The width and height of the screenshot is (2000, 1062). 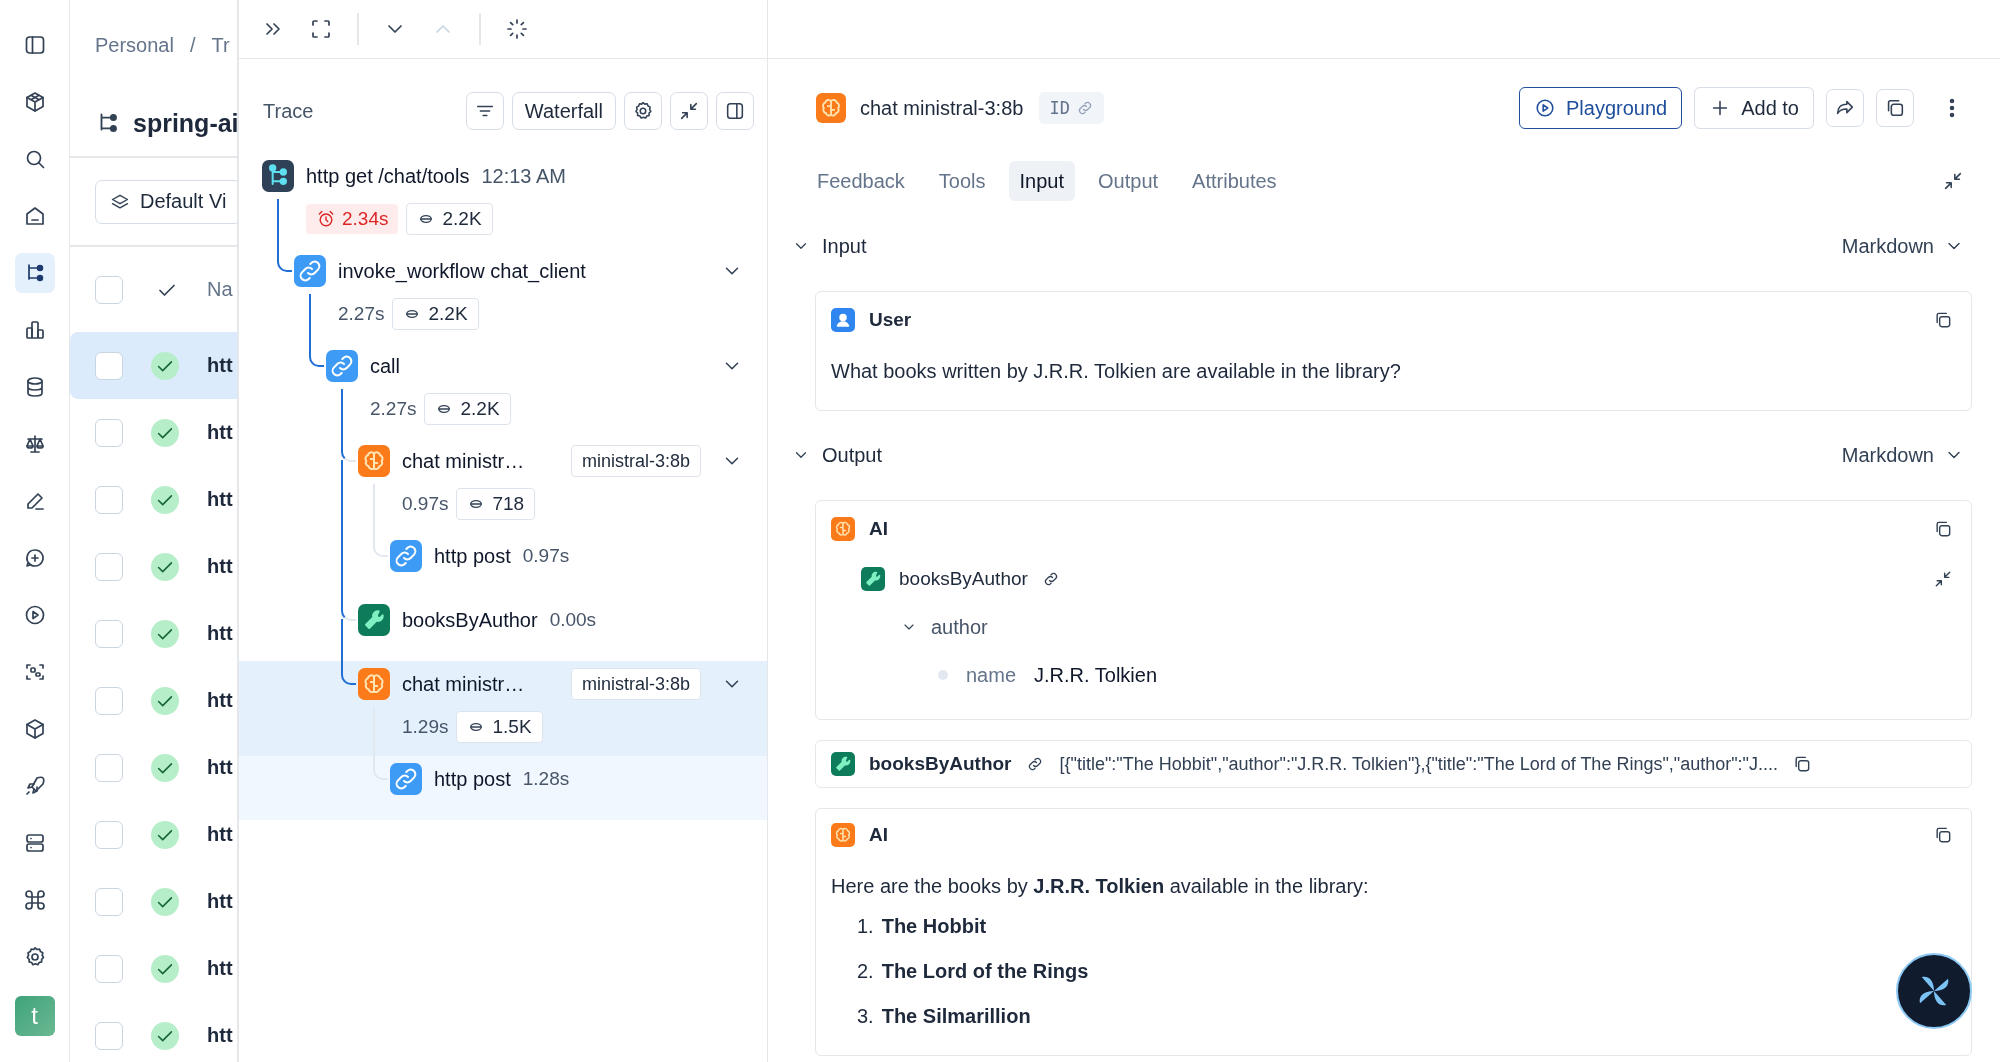 What do you see at coordinates (1100, 886) in the screenshot?
I see `message-text: Here are the books by J.R.R. Tolkien available in the library:` at bounding box center [1100, 886].